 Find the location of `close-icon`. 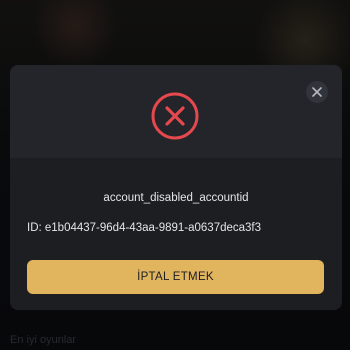

close-icon is located at coordinates (317, 92).